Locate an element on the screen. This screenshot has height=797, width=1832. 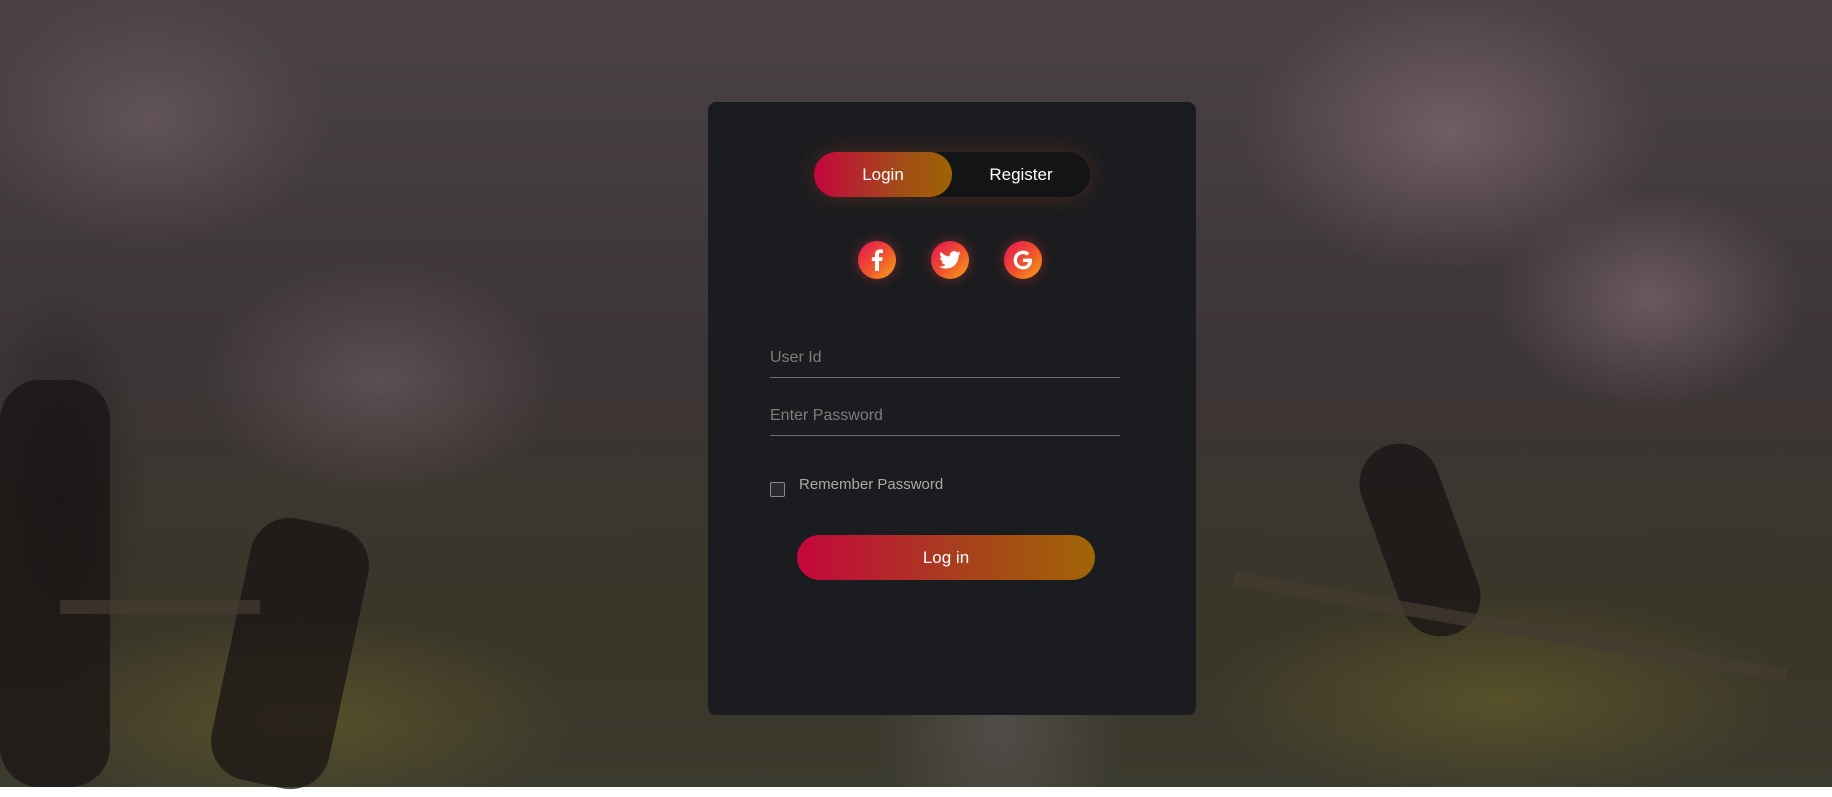
social-login-group is located at coordinates (953, 261).